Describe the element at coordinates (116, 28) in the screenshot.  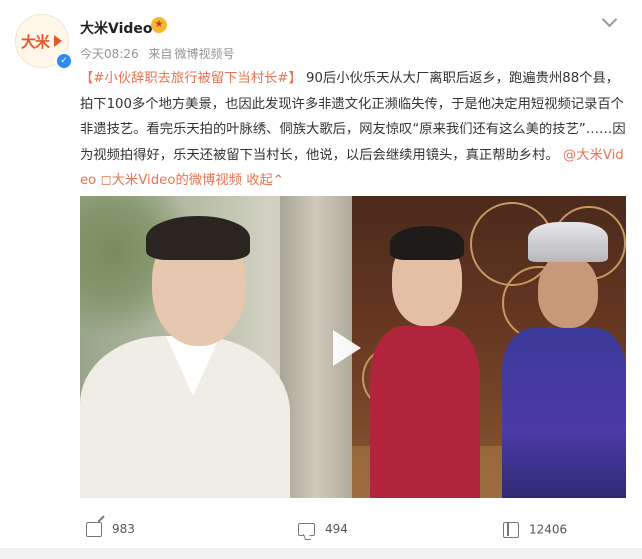
I see `author-name: 大米Video` at that location.